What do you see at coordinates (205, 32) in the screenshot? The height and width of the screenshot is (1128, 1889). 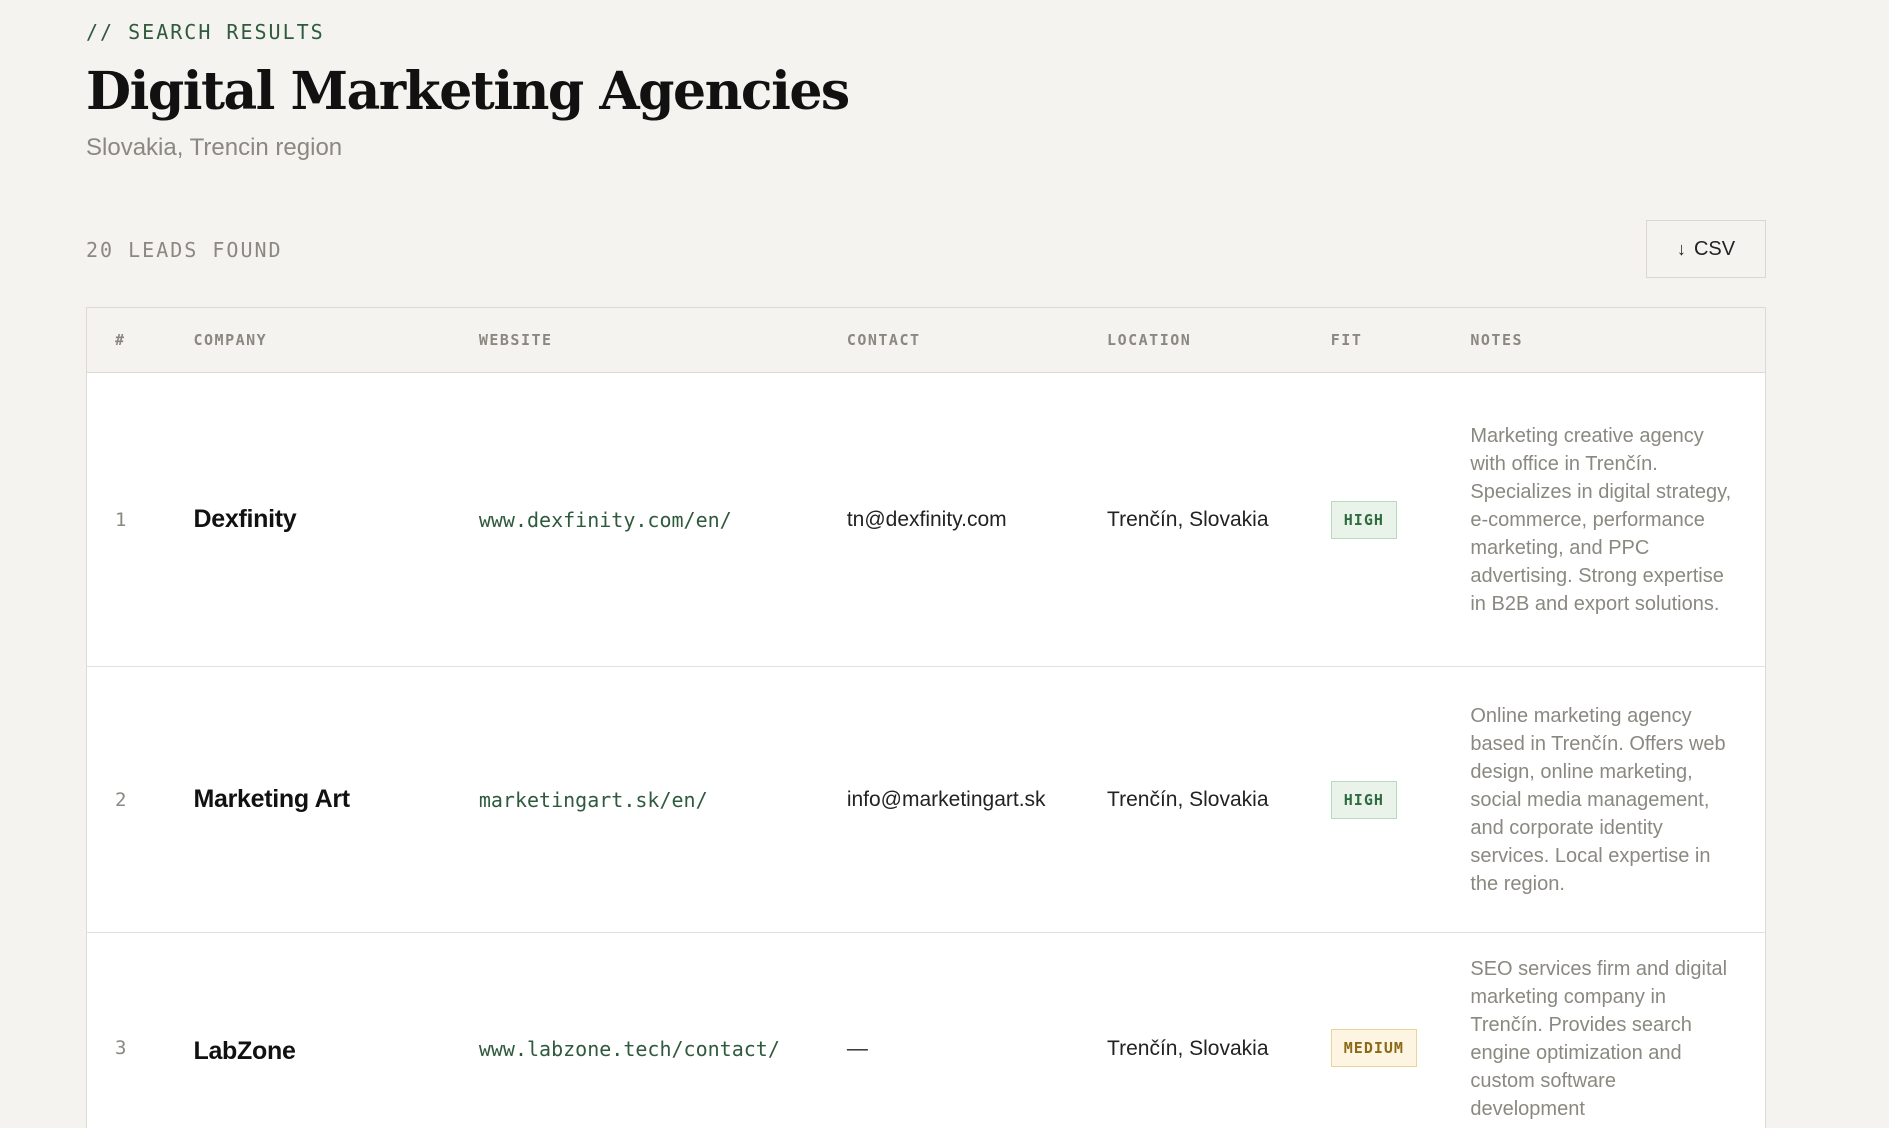 I see `eyebrow-label: // SEARCH RESULTS` at bounding box center [205, 32].